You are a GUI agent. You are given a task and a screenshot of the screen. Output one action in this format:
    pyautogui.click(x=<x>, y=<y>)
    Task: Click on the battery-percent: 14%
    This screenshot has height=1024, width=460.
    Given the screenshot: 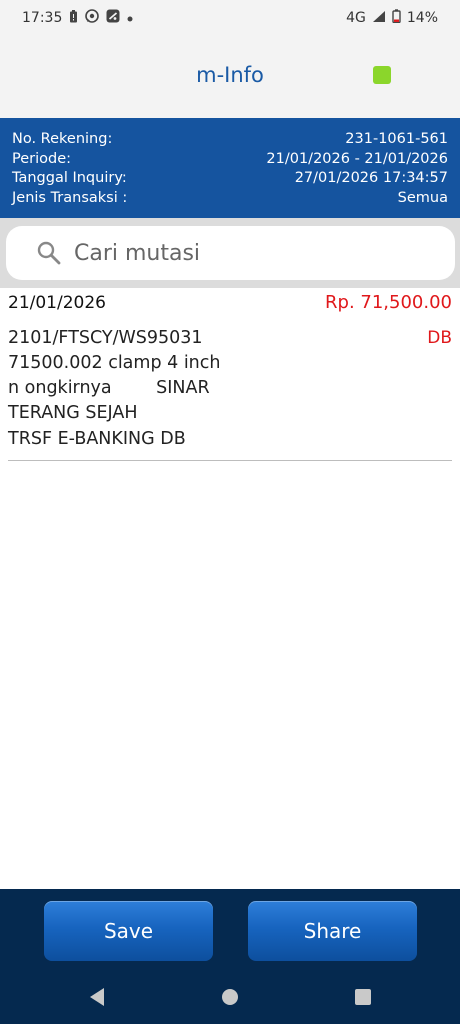 What is the action you would take?
    pyautogui.click(x=422, y=18)
    